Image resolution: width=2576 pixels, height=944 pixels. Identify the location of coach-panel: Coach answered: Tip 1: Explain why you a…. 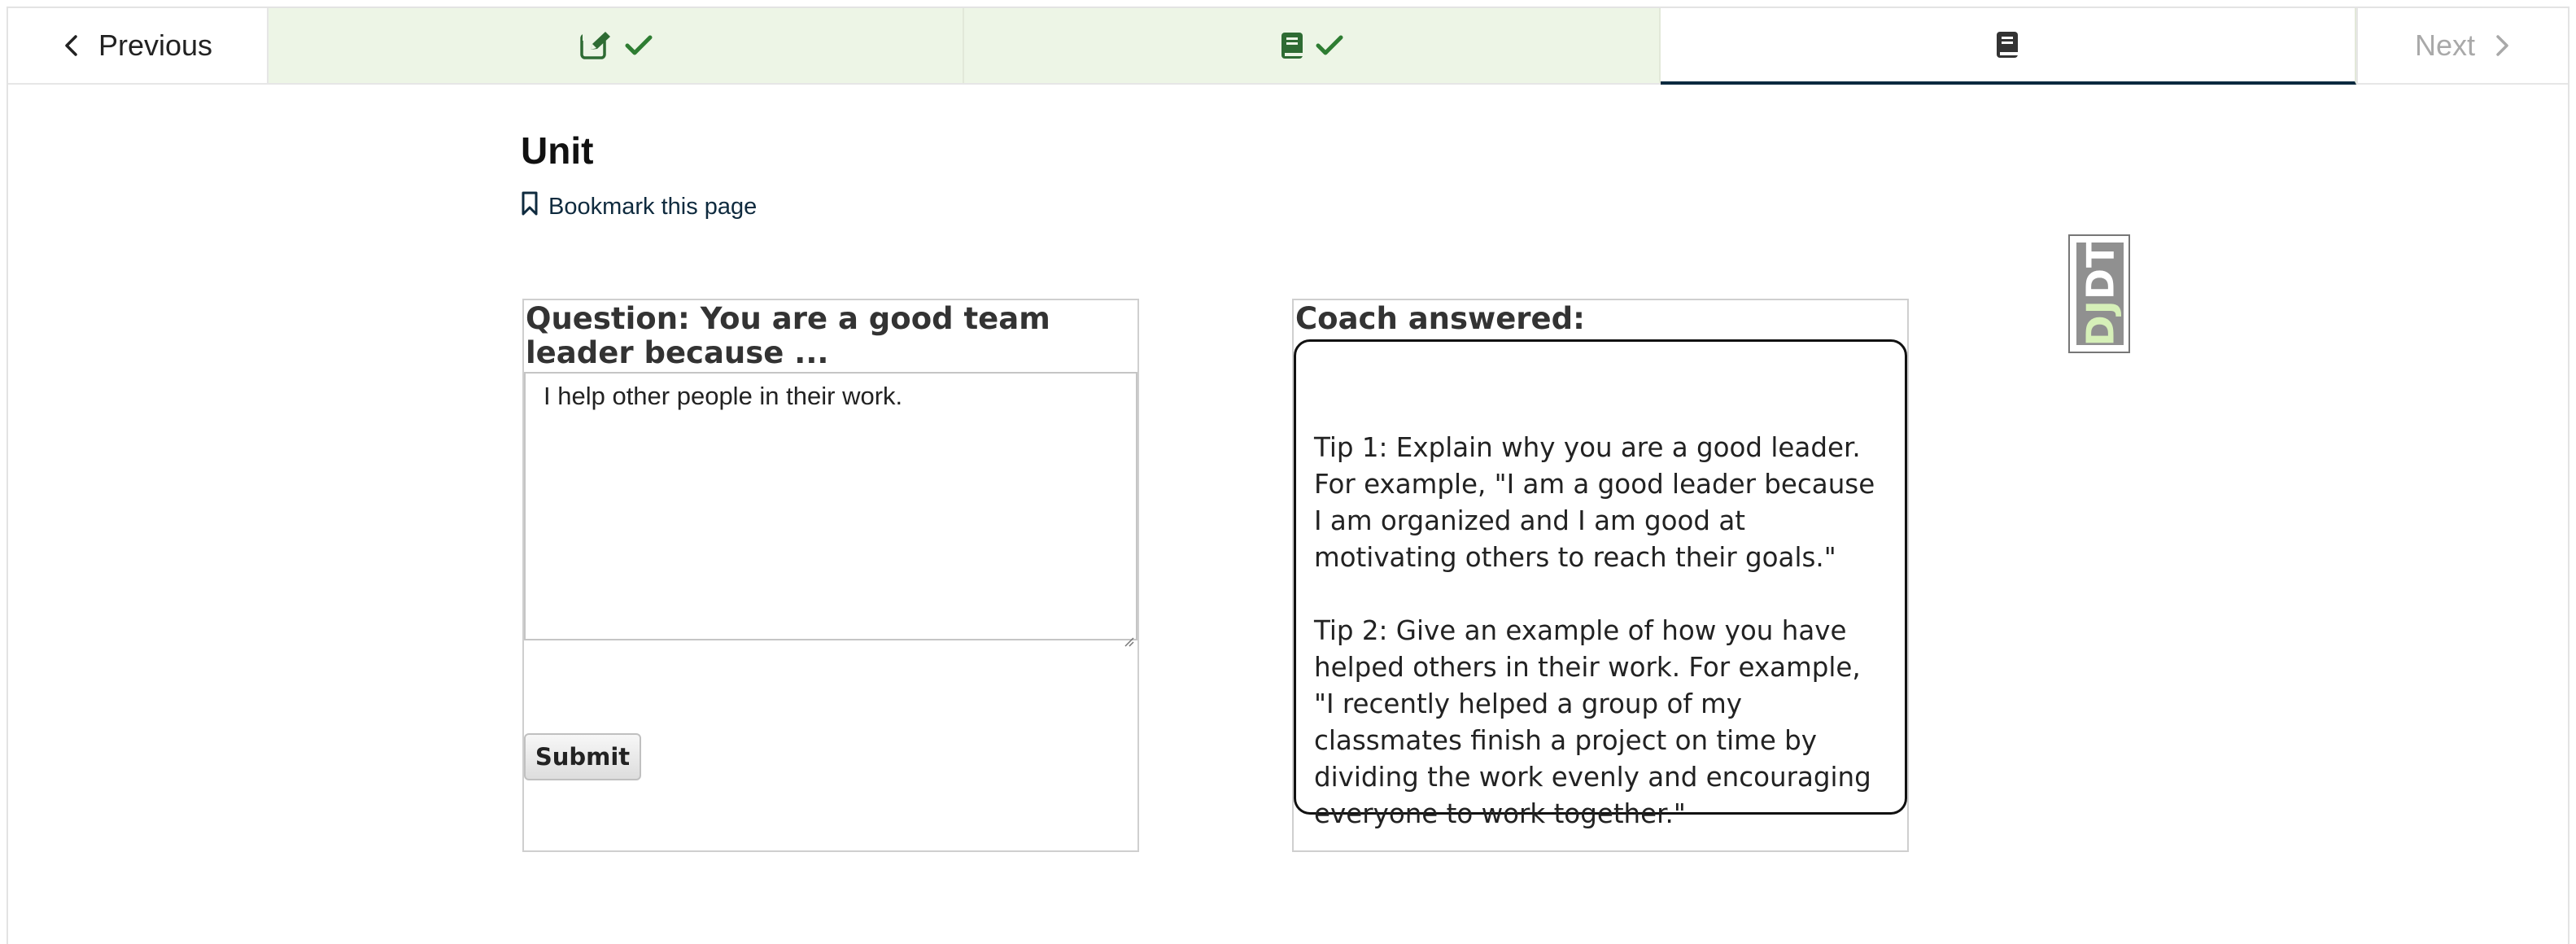
(1600, 575).